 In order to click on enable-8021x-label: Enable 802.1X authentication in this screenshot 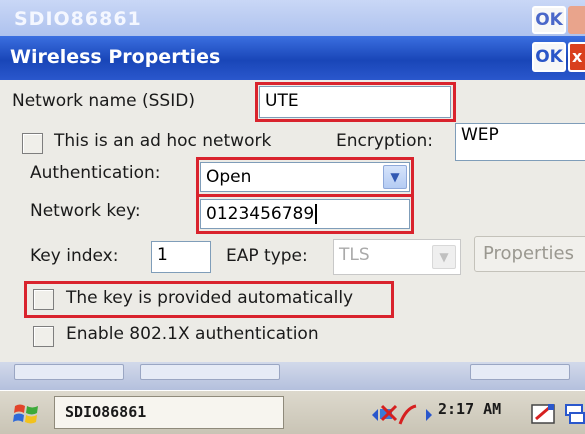, I will do `click(192, 334)`.